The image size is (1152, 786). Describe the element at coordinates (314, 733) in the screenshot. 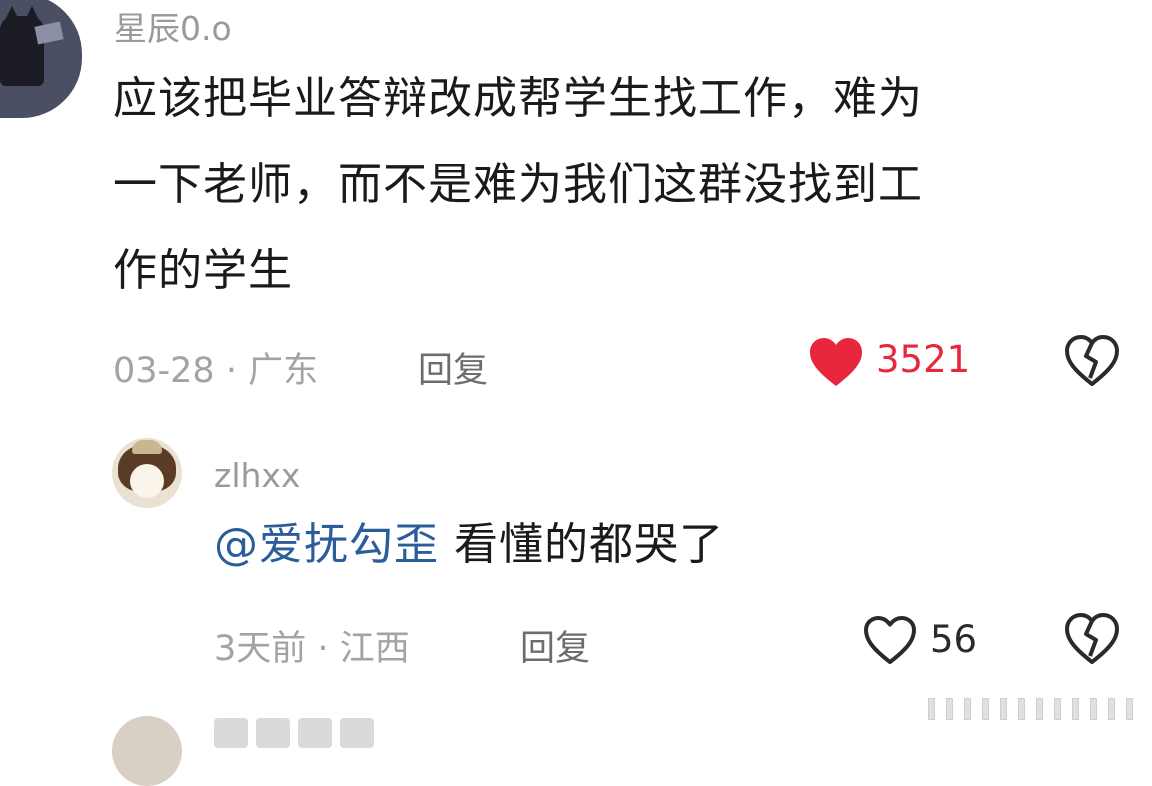

I see `next-username-placeholder` at that location.